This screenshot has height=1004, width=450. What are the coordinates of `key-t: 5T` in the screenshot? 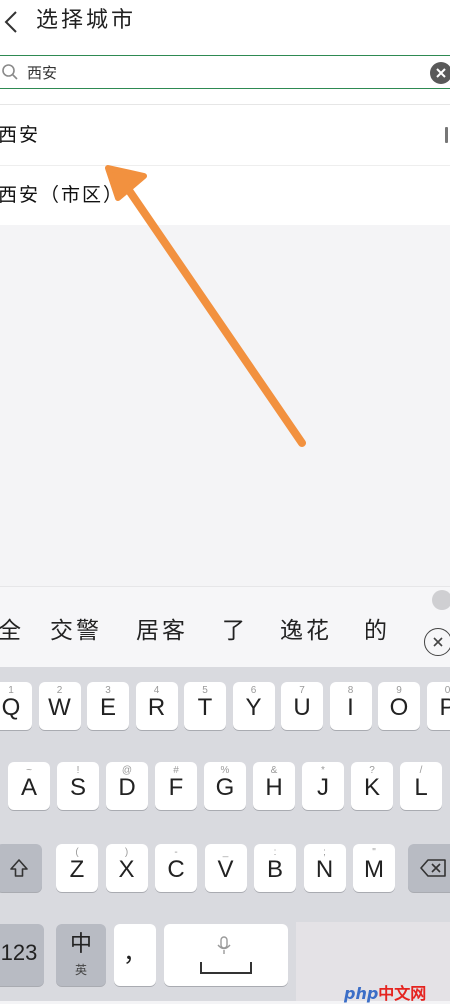 It's located at (205, 706).